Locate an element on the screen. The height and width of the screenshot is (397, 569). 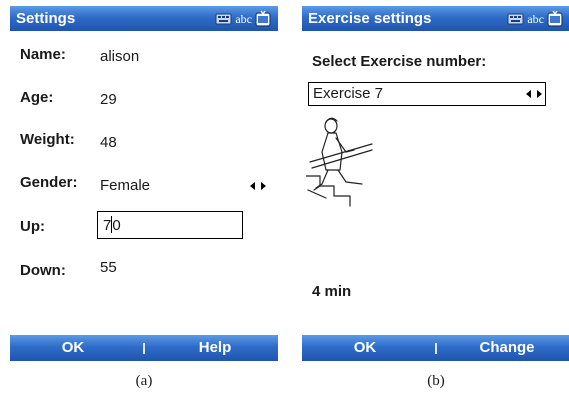
gender-label: Gender: is located at coordinates (49, 182).